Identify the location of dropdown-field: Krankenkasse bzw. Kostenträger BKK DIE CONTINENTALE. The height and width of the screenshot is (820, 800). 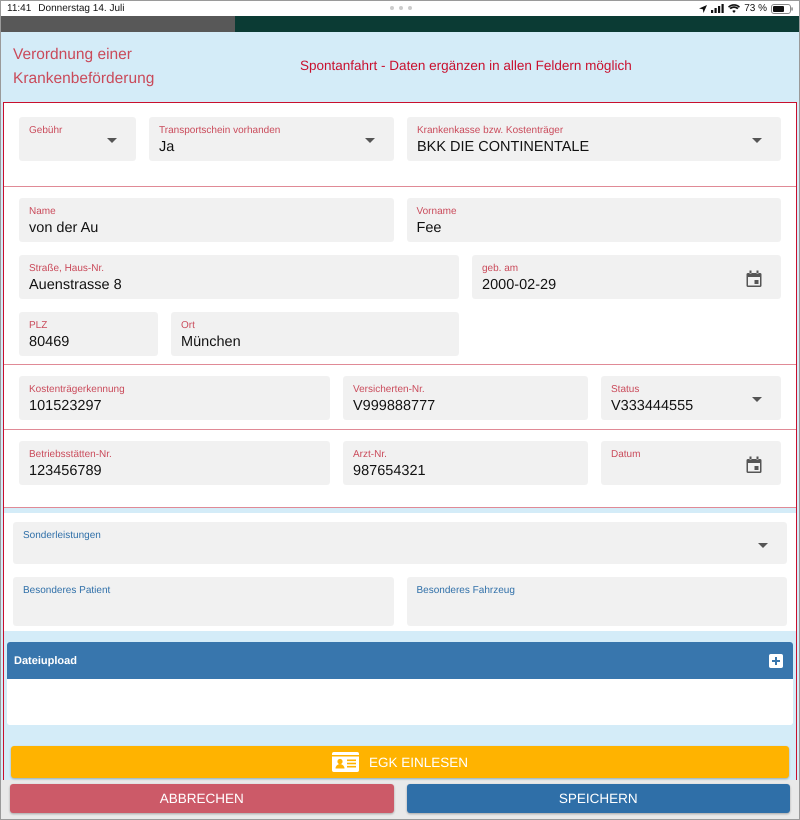
(594, 139).